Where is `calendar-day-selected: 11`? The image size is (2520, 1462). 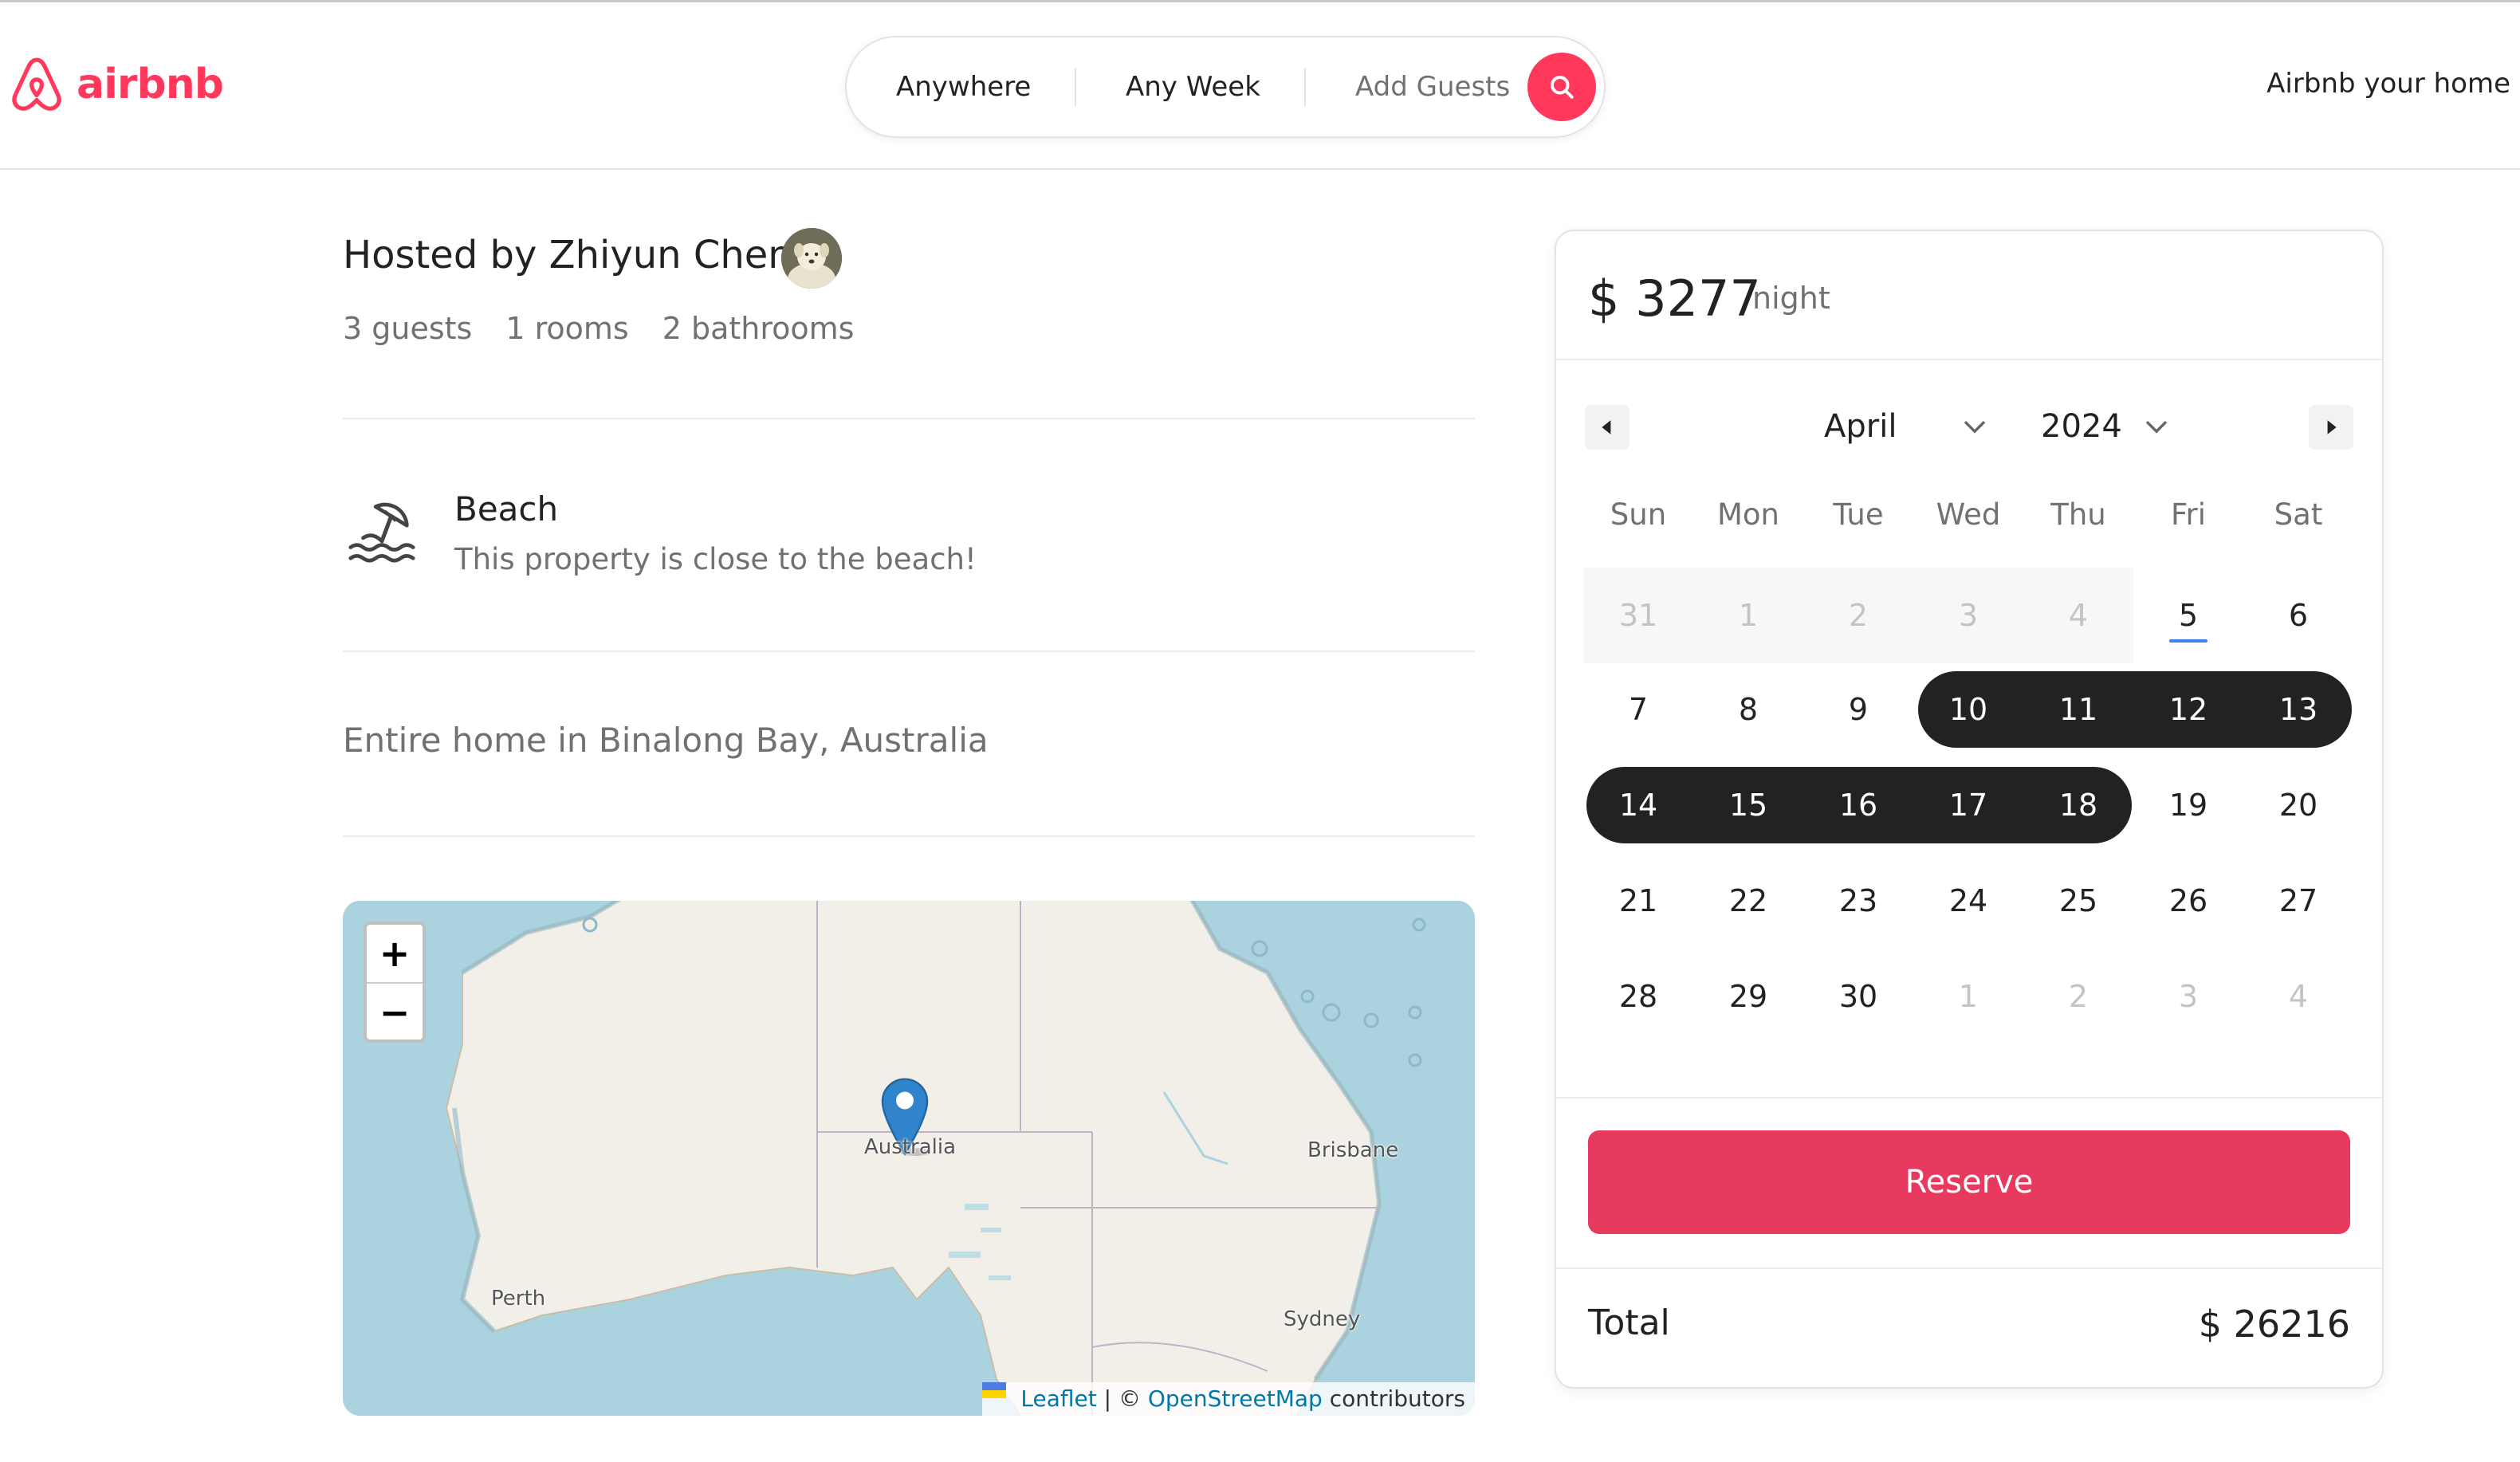 calendar-day-selected: 11 is located at coordinates (2078, 709).